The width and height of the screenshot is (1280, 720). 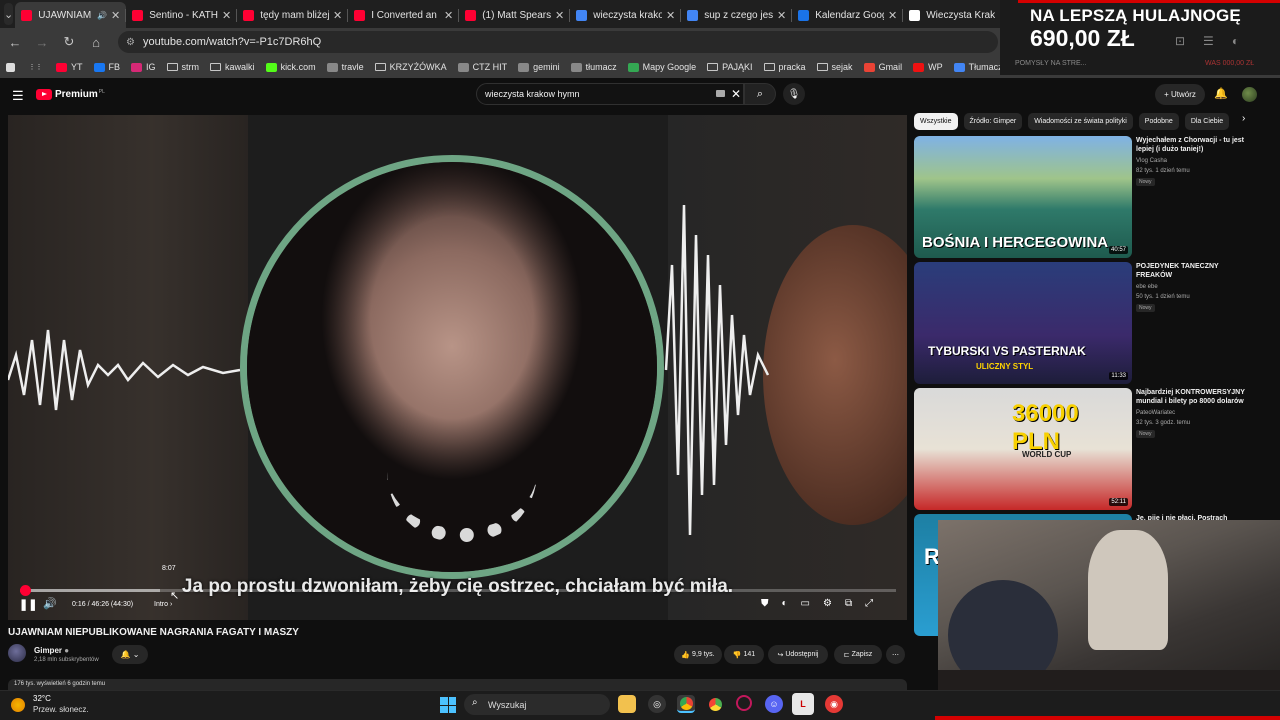 What do you see at coordinates (143, 67) in the screenshot?
I see `bookmark-item: IG` at bounding box center [143, 67].